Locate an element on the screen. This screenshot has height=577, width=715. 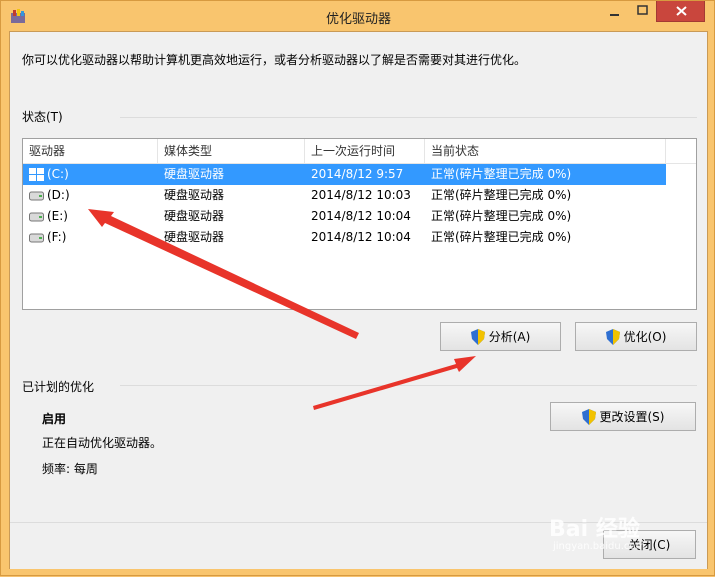
arrow-to-analyze-button is located at coordinates (394, 383).